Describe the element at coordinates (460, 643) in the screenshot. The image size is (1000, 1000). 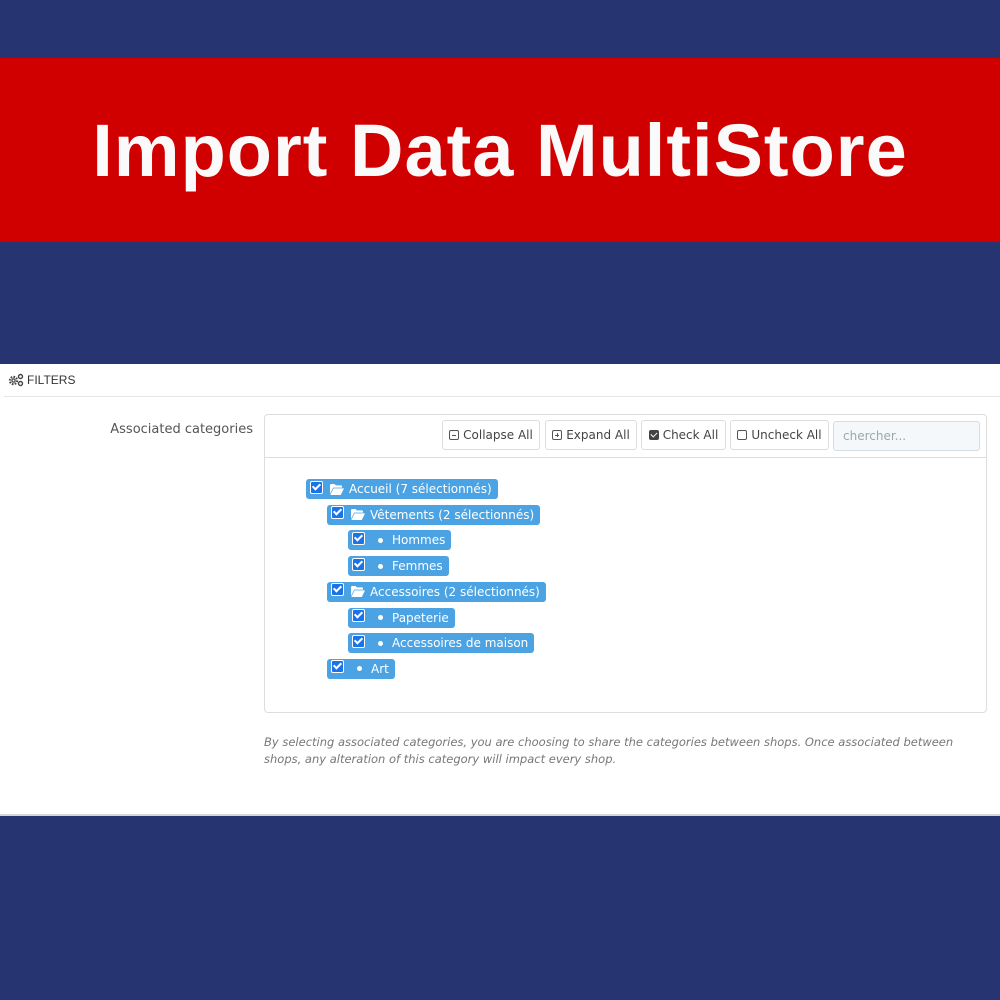
I see `node-label: Accessoires de maison` at that location.